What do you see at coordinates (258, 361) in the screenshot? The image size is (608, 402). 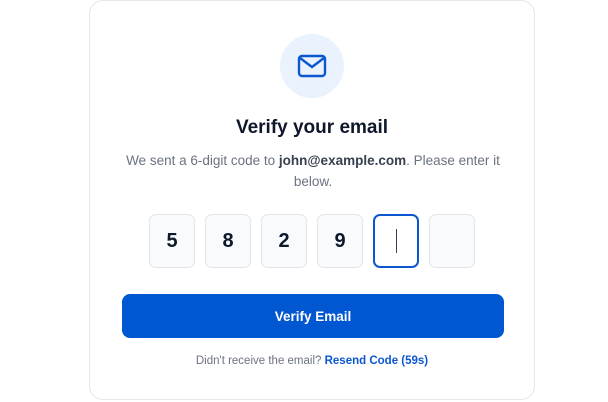 I see `resend-prompt: Didn't receive the email?` at bounding box center [258, 361].